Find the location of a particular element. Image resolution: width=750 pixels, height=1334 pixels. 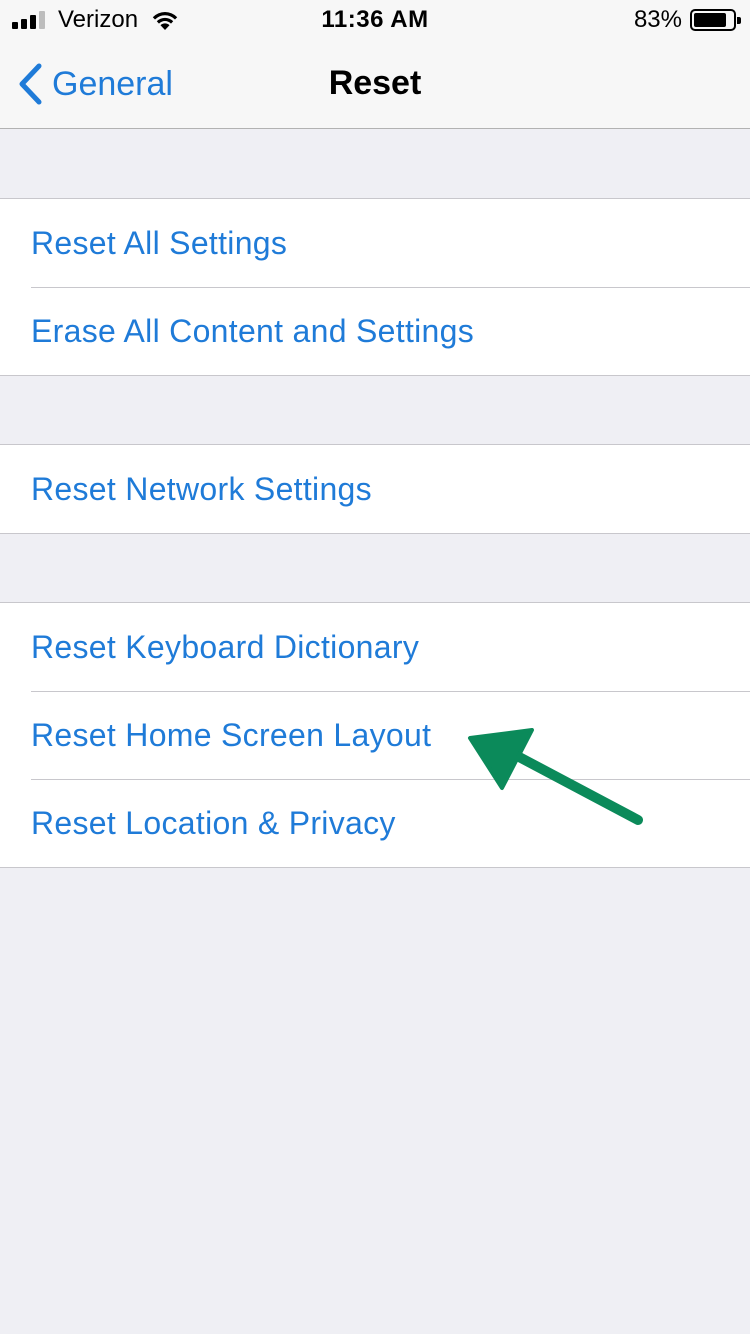

reset-home-screen-layout-item: Reset Home Screen Layout is located at coordinates (375, 735).